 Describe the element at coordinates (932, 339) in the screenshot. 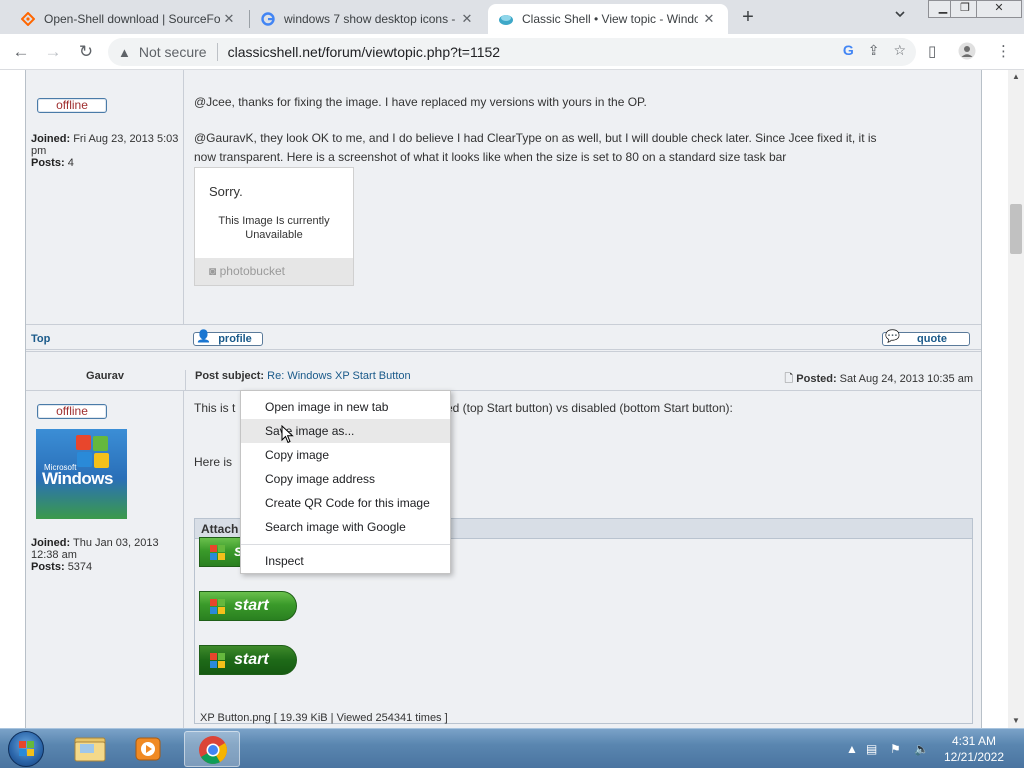

I see `quote-label: quote` at that location.